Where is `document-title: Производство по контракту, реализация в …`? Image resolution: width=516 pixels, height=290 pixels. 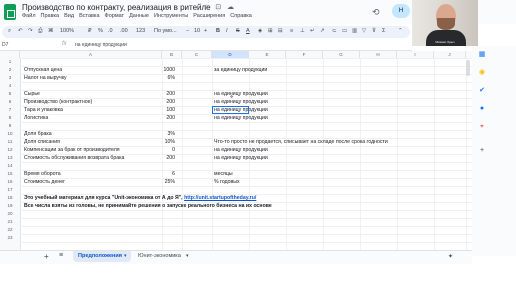
document-title: Производство по контракту, реализация в … is located at coordinates (116, 7).